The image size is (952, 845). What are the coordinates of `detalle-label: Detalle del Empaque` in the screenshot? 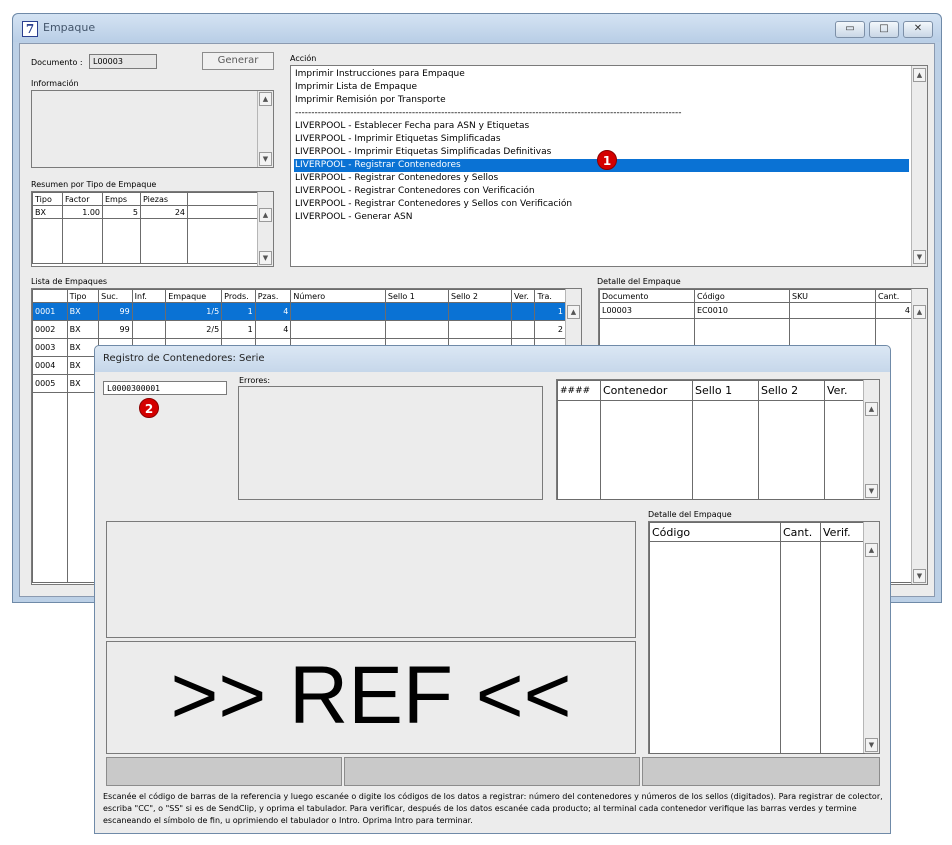 It's located at (639, 281).